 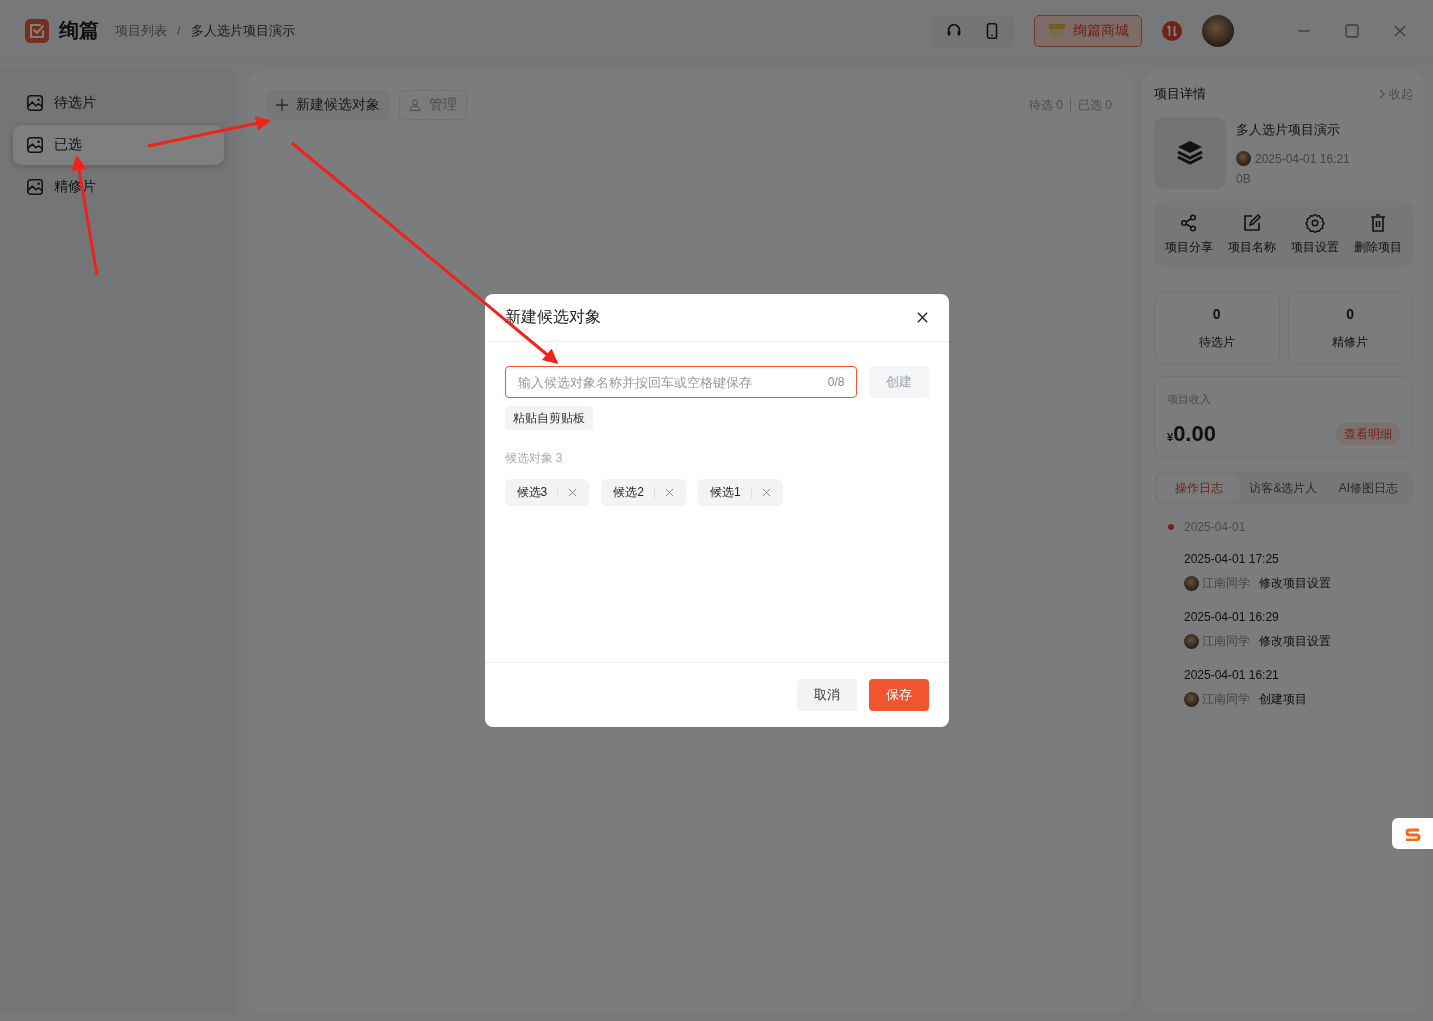 What do you see at coordinates (118, 103) in the screenshot?
I see `sidebar-item: 待选片` at bounding box center [118, 103].